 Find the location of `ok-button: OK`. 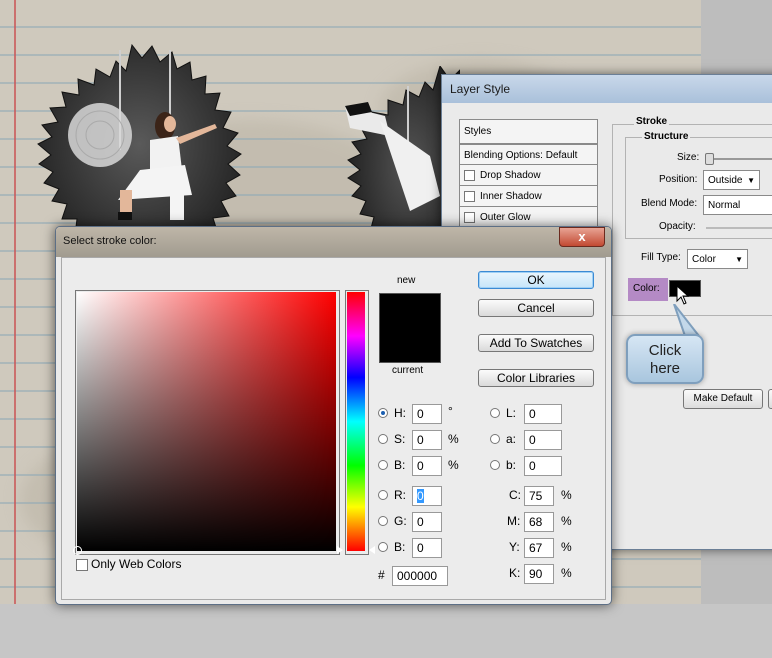

ok-button: OK is located at coordinates (536, 280).